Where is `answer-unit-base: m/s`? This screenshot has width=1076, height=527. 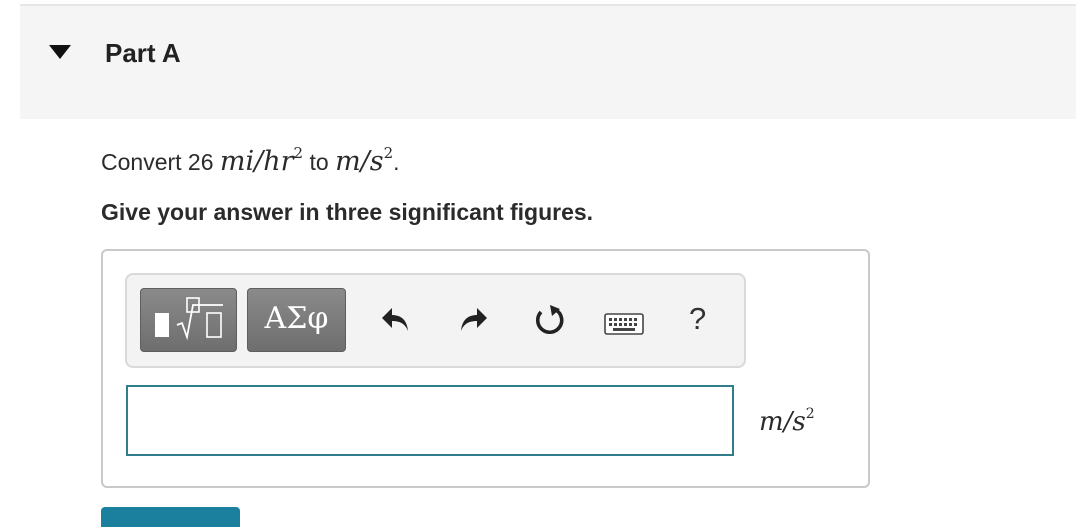
answer-unit-base: m/s is located at coordinates (782, 422).